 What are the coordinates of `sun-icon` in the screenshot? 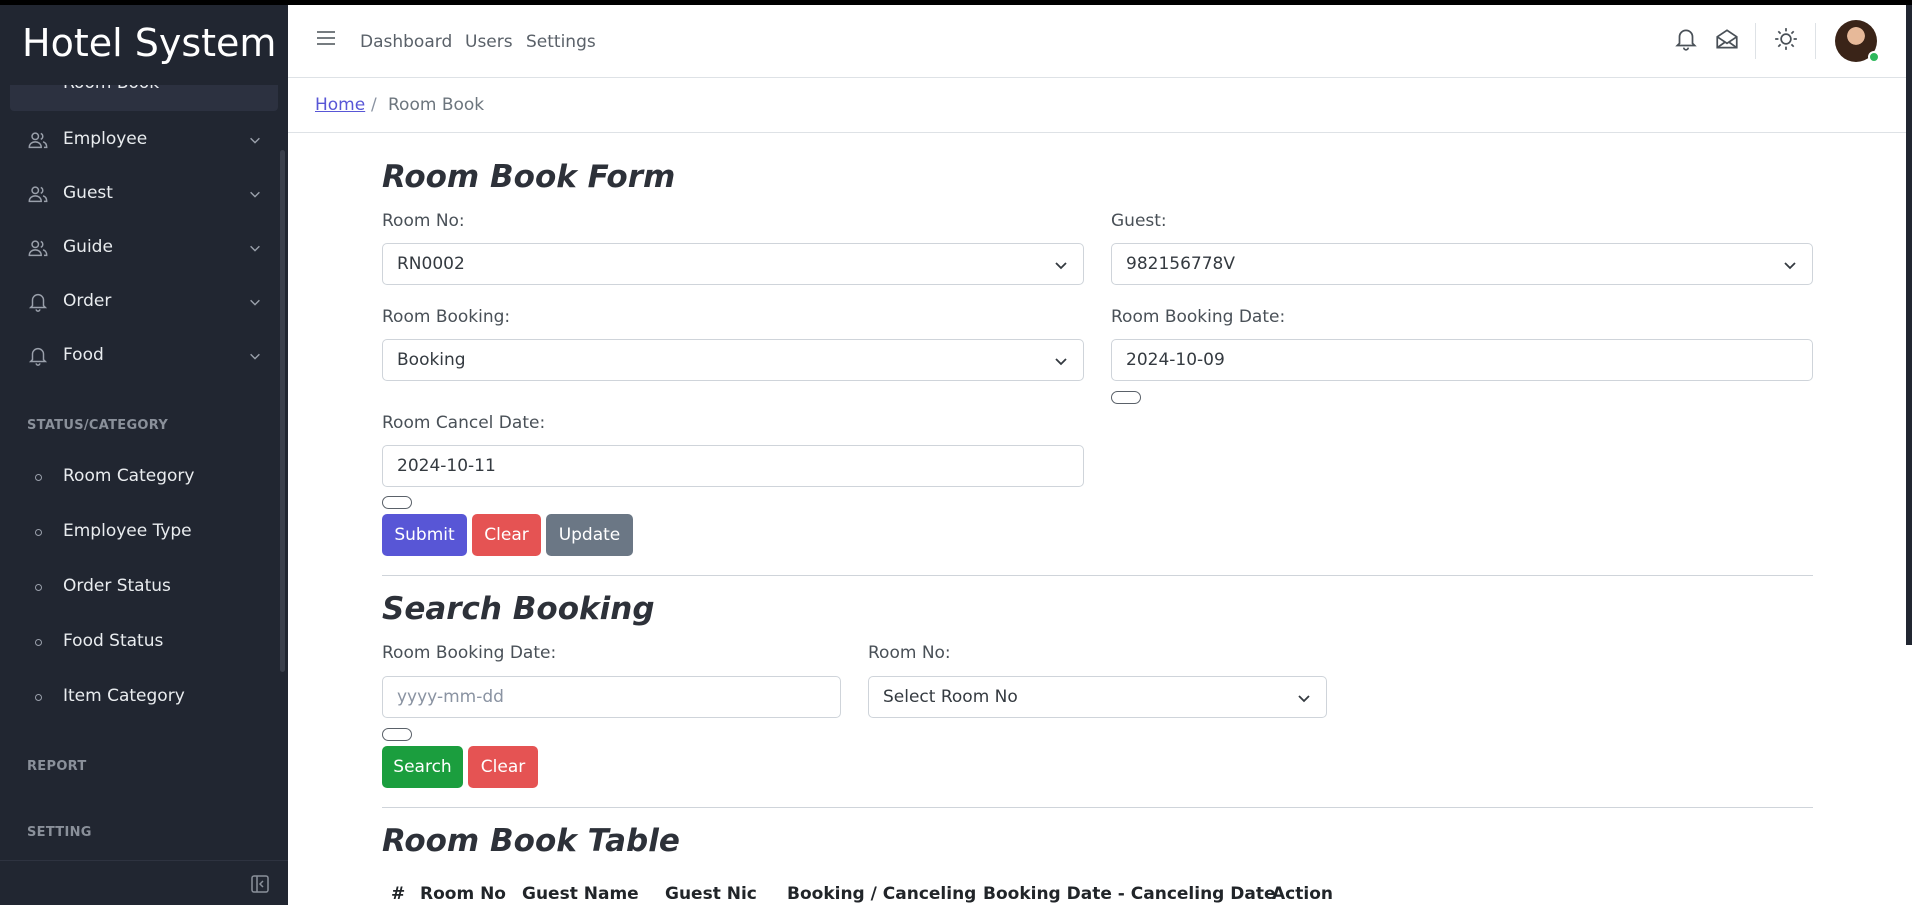 It's located at (1786, 39).